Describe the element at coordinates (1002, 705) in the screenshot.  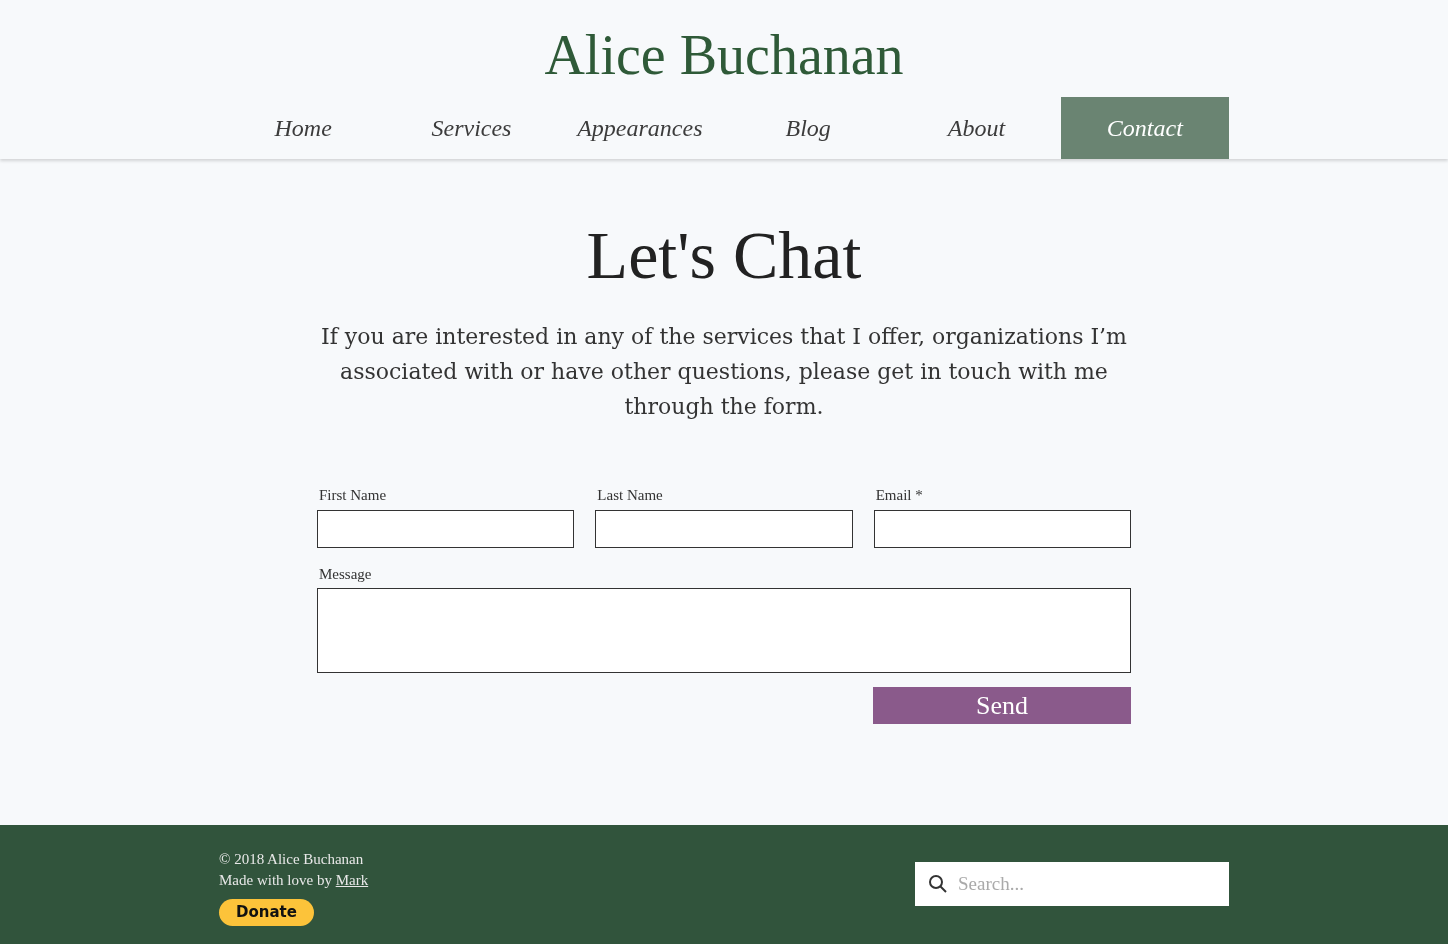
I see `send-button: Send` at that location.